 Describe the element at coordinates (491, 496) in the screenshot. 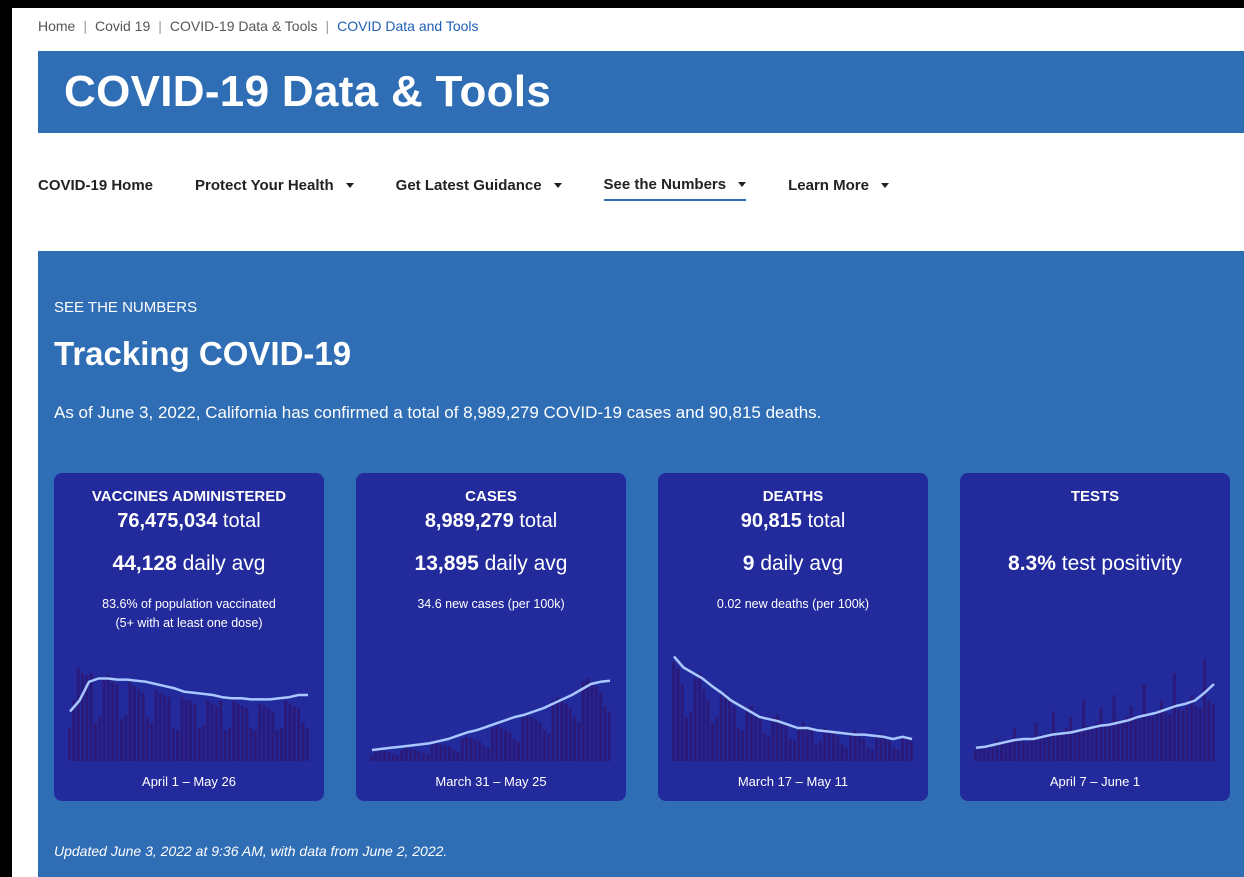

I see `card-title: CASES` at that location.